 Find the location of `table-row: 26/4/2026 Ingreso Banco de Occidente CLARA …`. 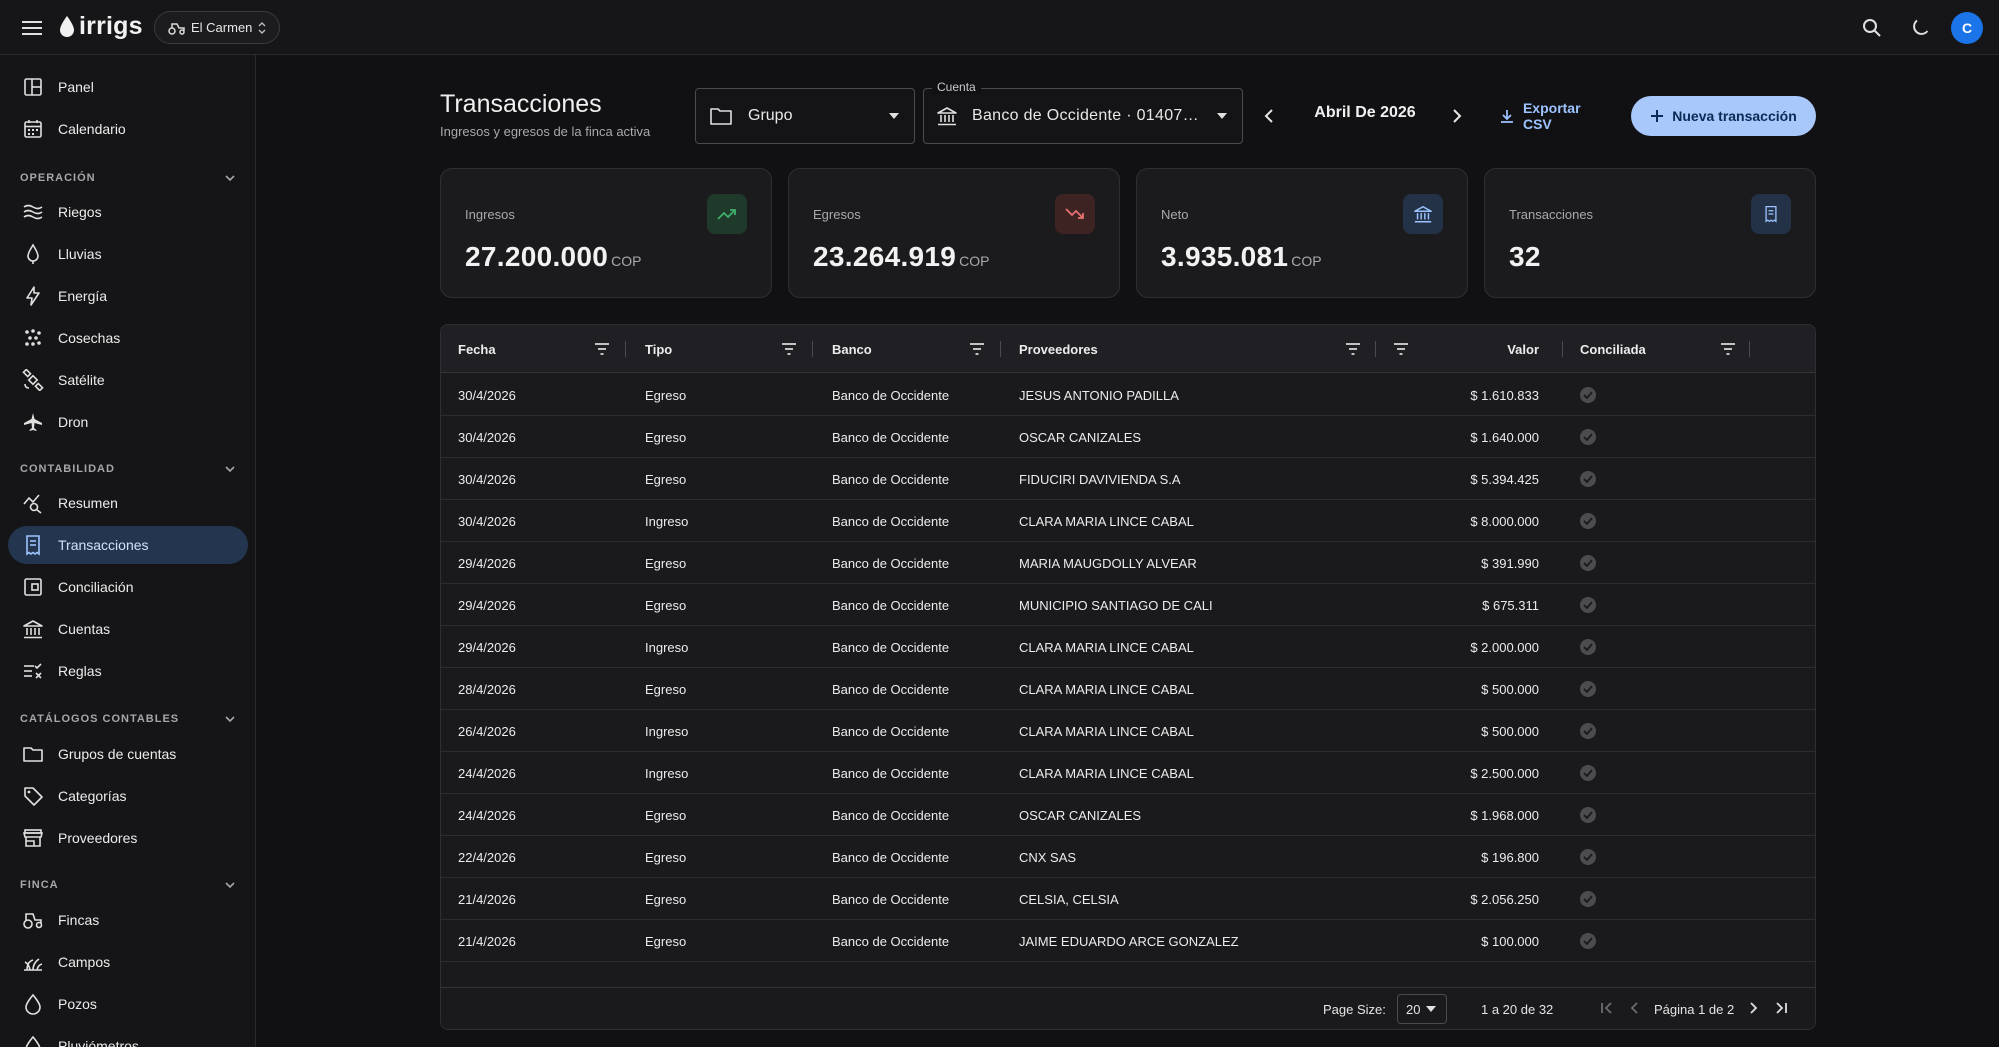

table-row: 26/4/2026 Ingreso Banco de Occidente CLARA … is located at coordinates (1128, 731).